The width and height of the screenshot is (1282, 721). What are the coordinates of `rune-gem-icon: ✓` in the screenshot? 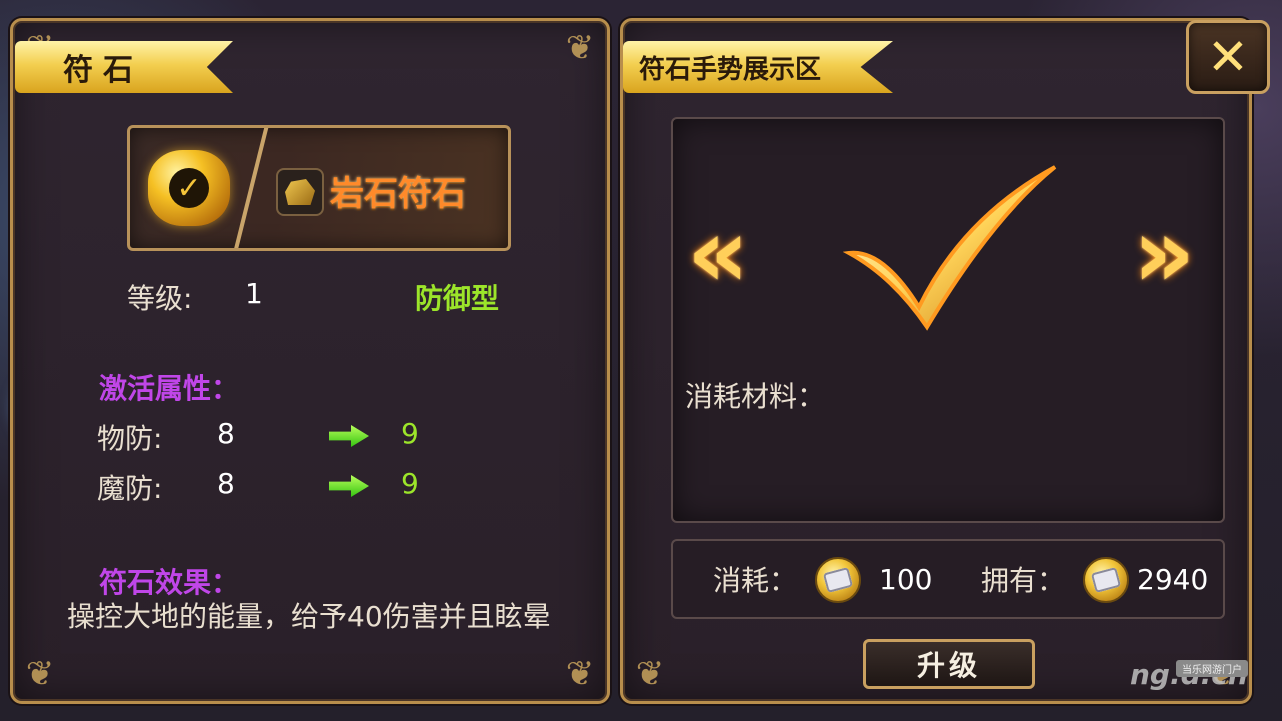 It's located at (189, 188).